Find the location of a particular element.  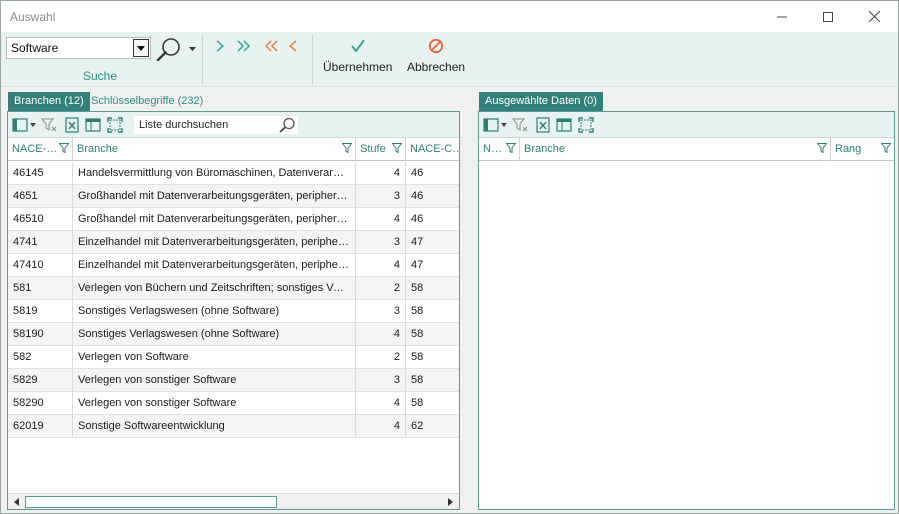

column-header-rang: Rang is located at coordinates (862, 149).